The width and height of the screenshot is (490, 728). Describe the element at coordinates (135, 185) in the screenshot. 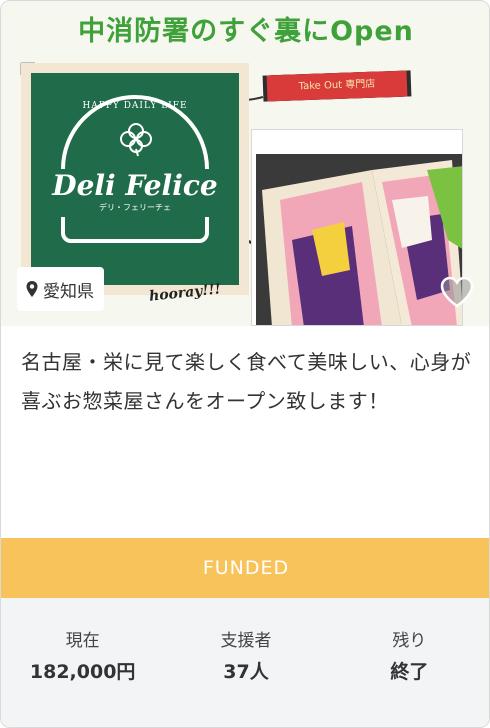

I see `logo-name: Deli Felice` at that location.